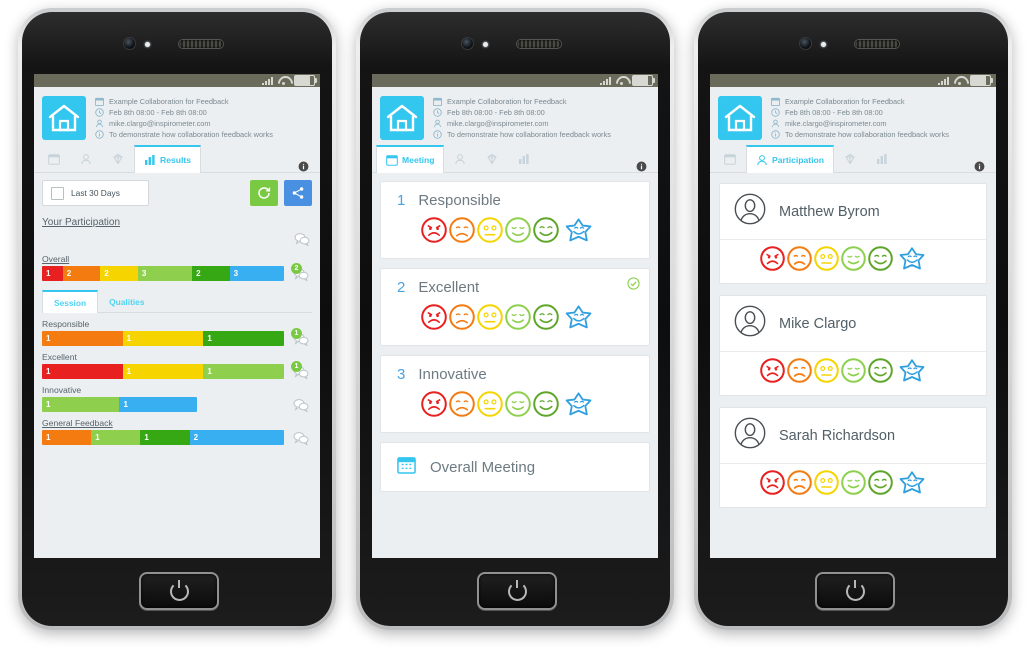 This screenshot has height=653, width=1026. I want to click on date-filter: Last 30 Days, so click(95, 193).